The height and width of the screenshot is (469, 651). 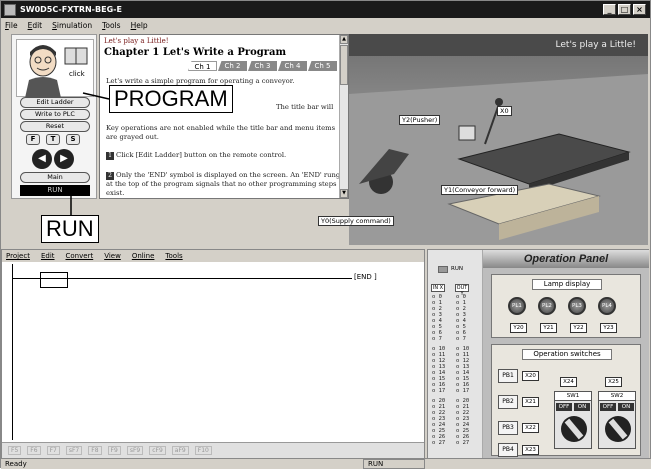 What do you see at coordinates (213, 450) in the screenshot?
I see `ladder-toolbar: F5 F6 F7 sF7 F8 F9 sF9 cF9 aF9 F10` at bounding box center [213, 450].